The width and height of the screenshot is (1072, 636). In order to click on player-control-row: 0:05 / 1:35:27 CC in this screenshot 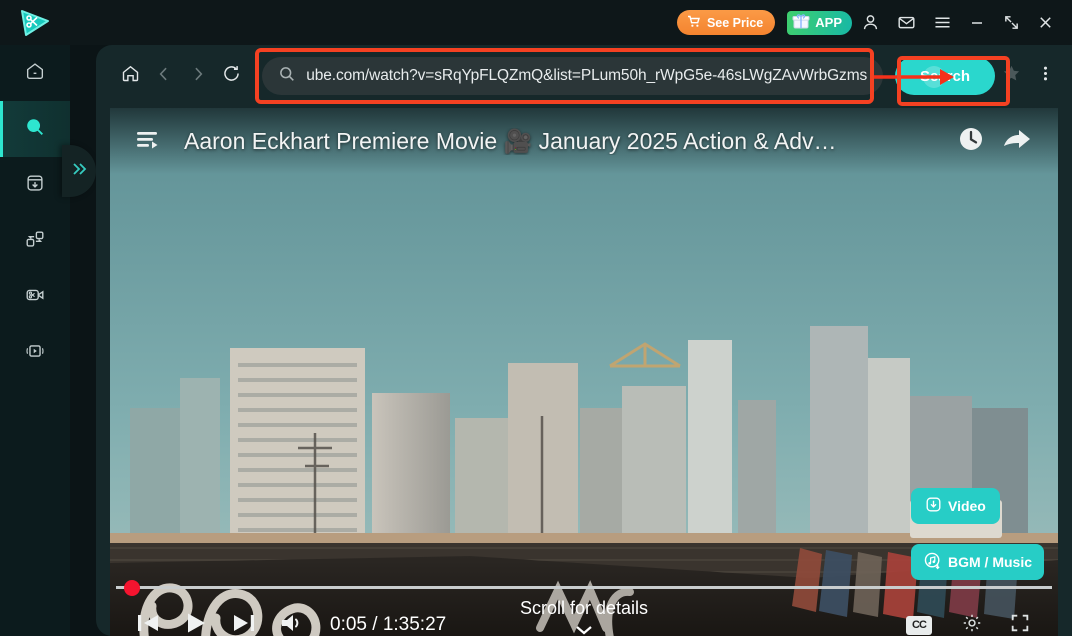, I will do `click(584, 618)`.